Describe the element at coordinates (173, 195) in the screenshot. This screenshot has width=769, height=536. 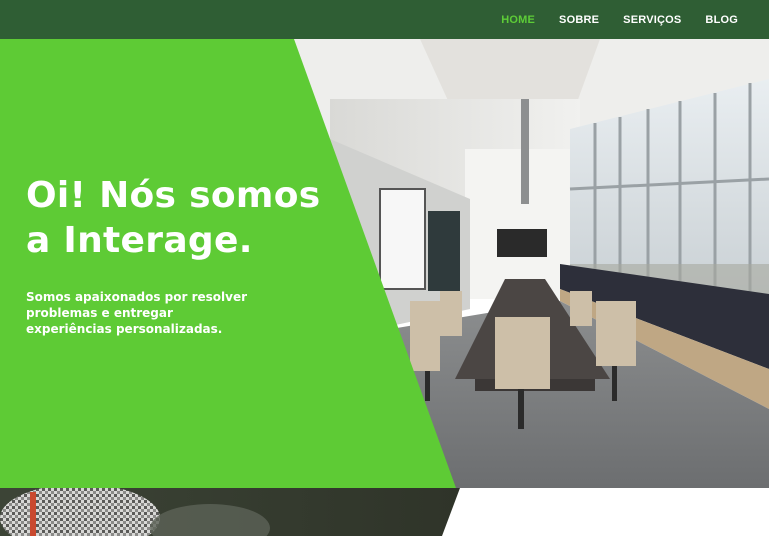
I see `hero-title-line-1: Oi! Nós somos` at that location.